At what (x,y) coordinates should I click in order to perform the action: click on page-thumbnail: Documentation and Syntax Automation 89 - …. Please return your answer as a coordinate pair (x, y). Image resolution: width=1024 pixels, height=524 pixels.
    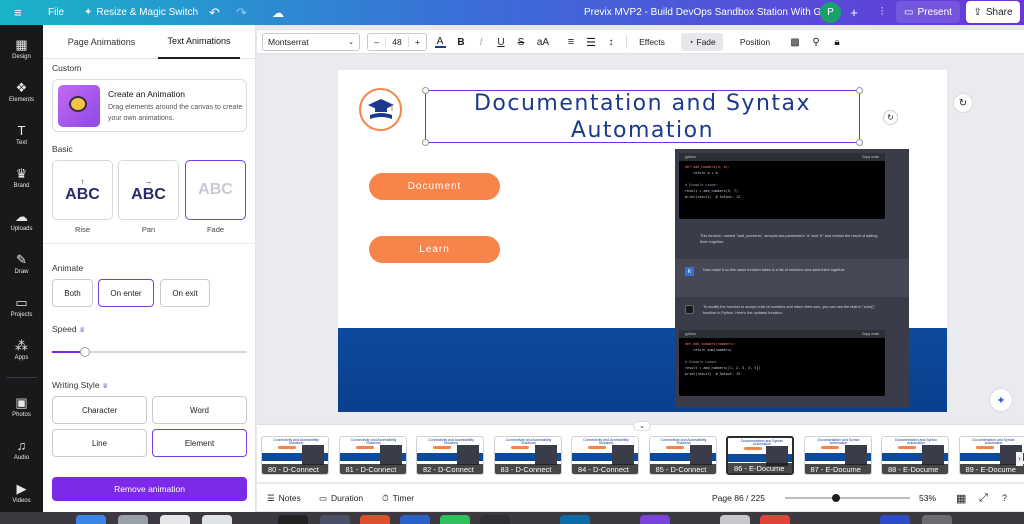
    Looking at the image, I should click on (991, 455).